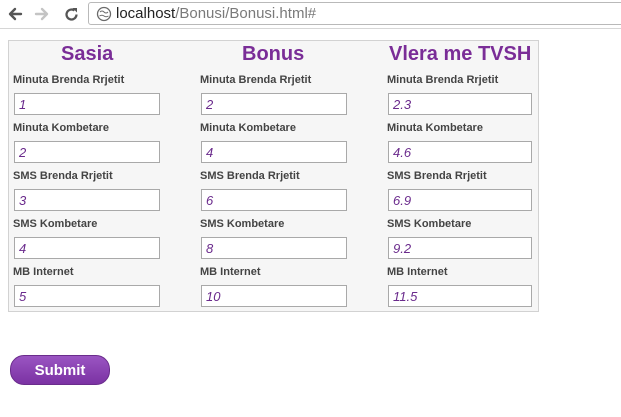 Image resolution: width=621 pixels, height=417 pixels. What do you see at coordinates (104, 14) in the screenshot?
I see `page-icon` at bounding box center [104, 14].